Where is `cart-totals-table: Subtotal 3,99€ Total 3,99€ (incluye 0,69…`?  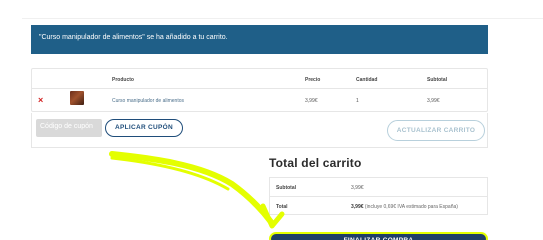 cart-totals-table: Subtotal 3,99€ Total 3,99€ (incluye 0,69… is located at coordinates (378, 196).